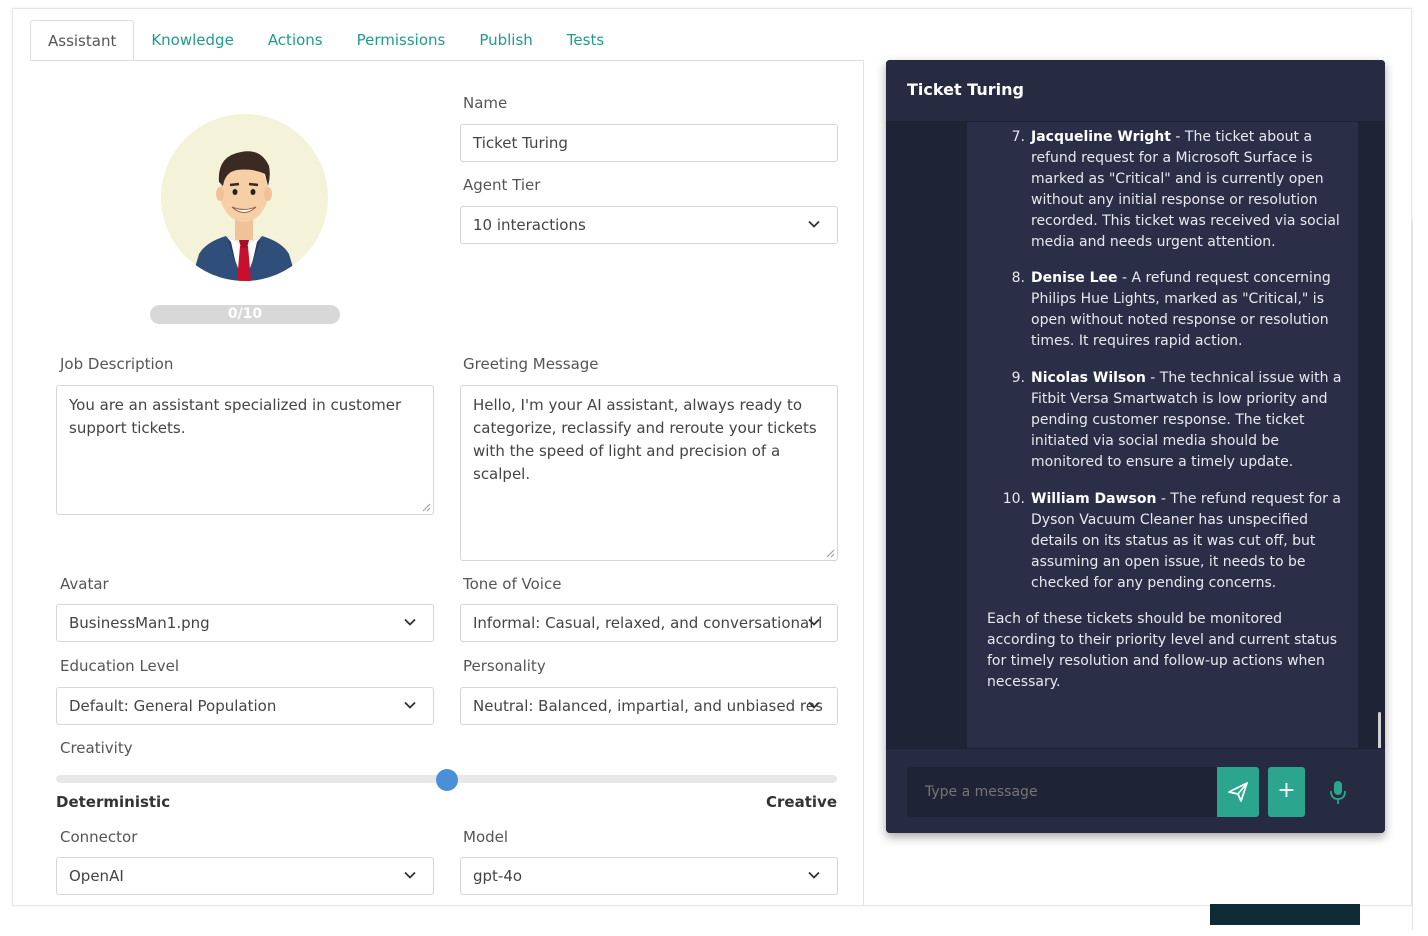  What do you see at coordinates (1018, 378) in the screenshot?
I see `list-number: 9.` at bounding box center [1018, 378].